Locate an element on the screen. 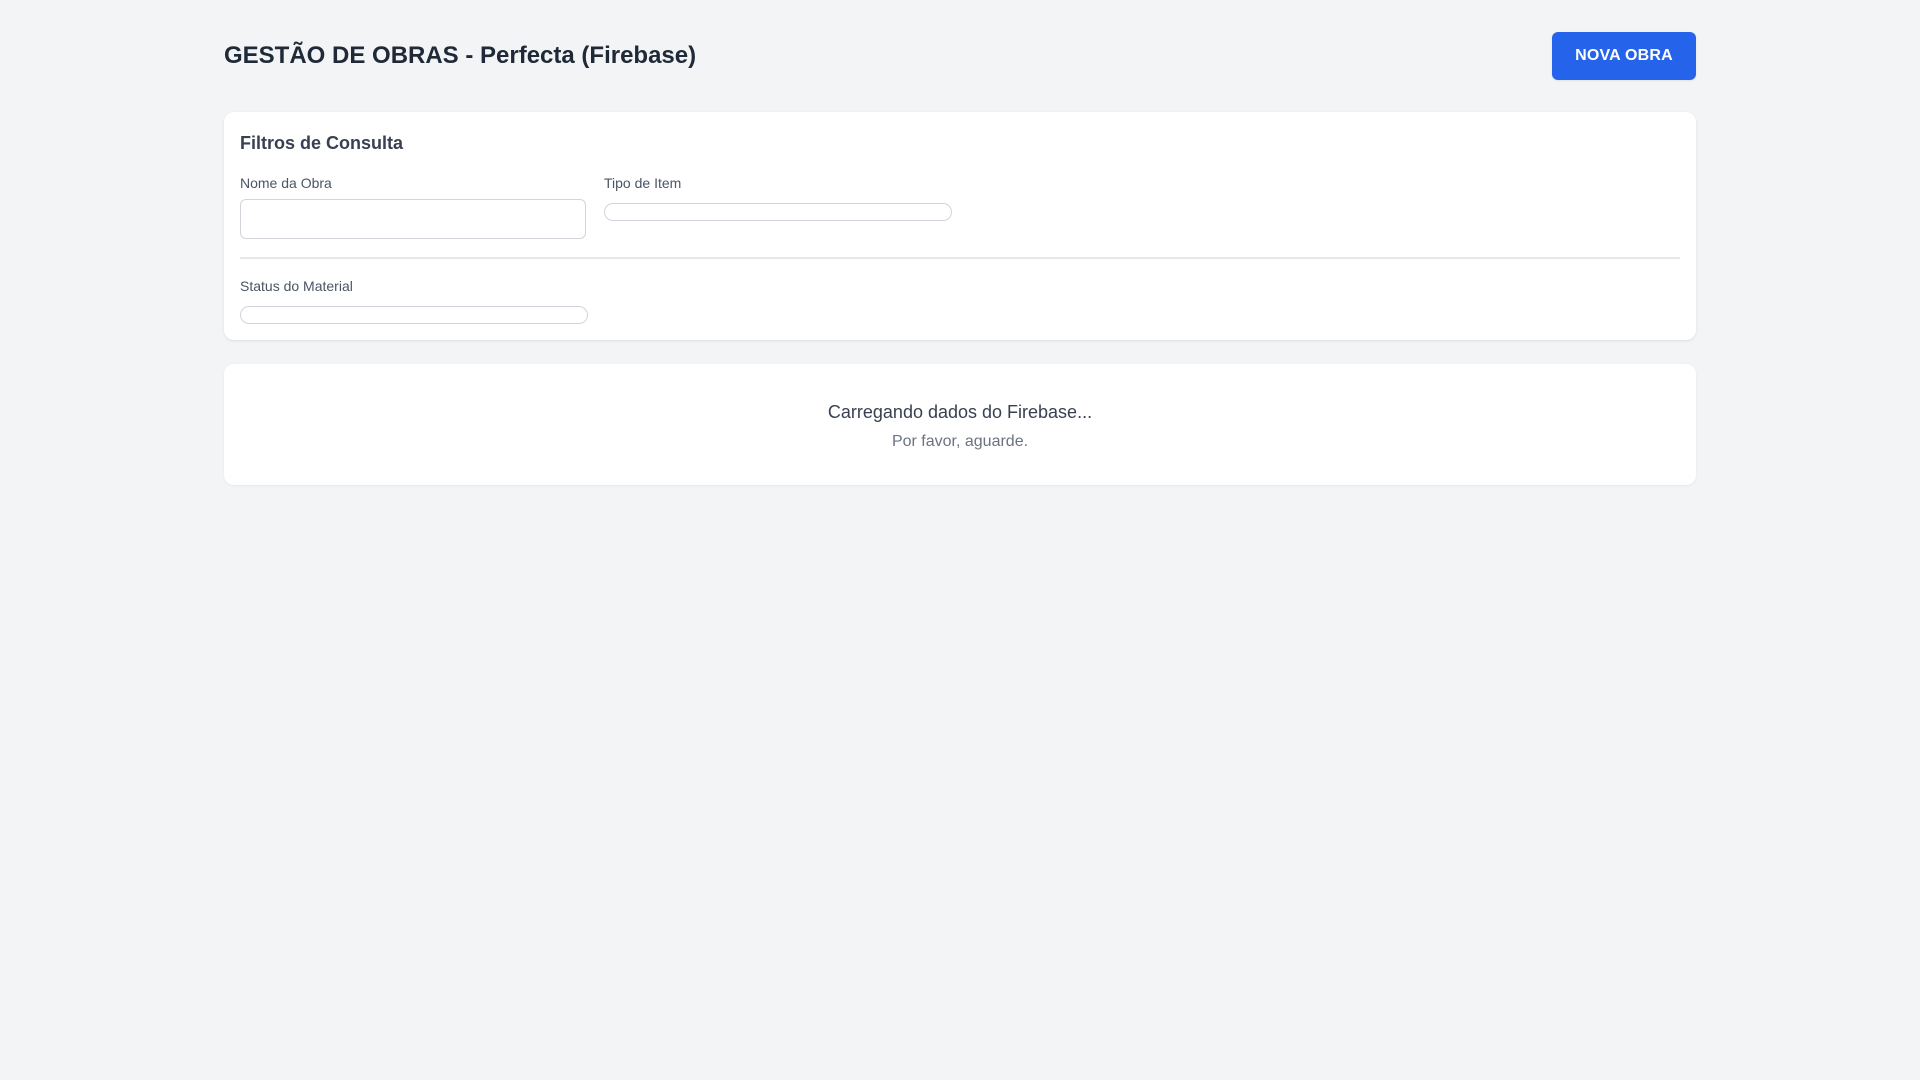 The image size is (1920, 1080). obra-name-label: Nome da Obra is located at coordinates (286, 183).